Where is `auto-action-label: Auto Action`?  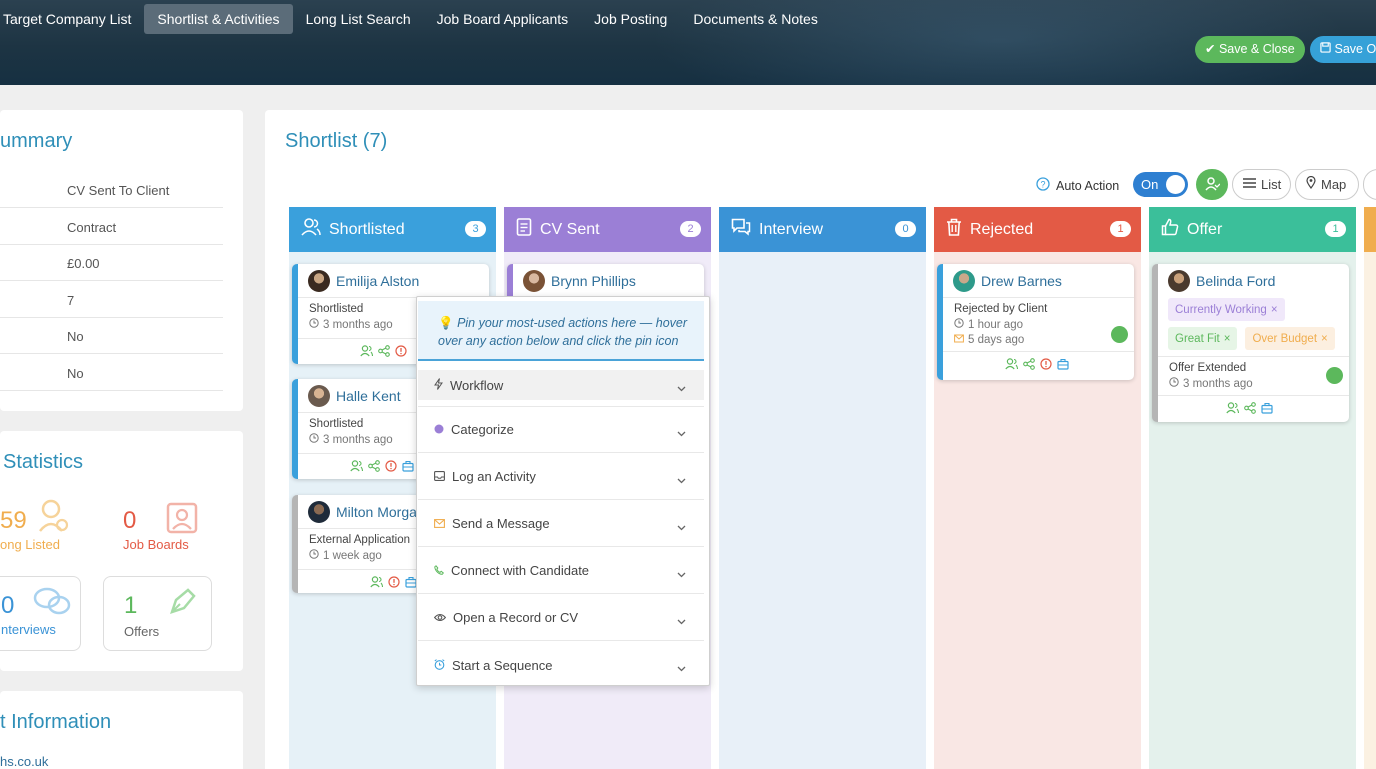 auto-action-label: Auto Action is located at coordinates (1088, 185).